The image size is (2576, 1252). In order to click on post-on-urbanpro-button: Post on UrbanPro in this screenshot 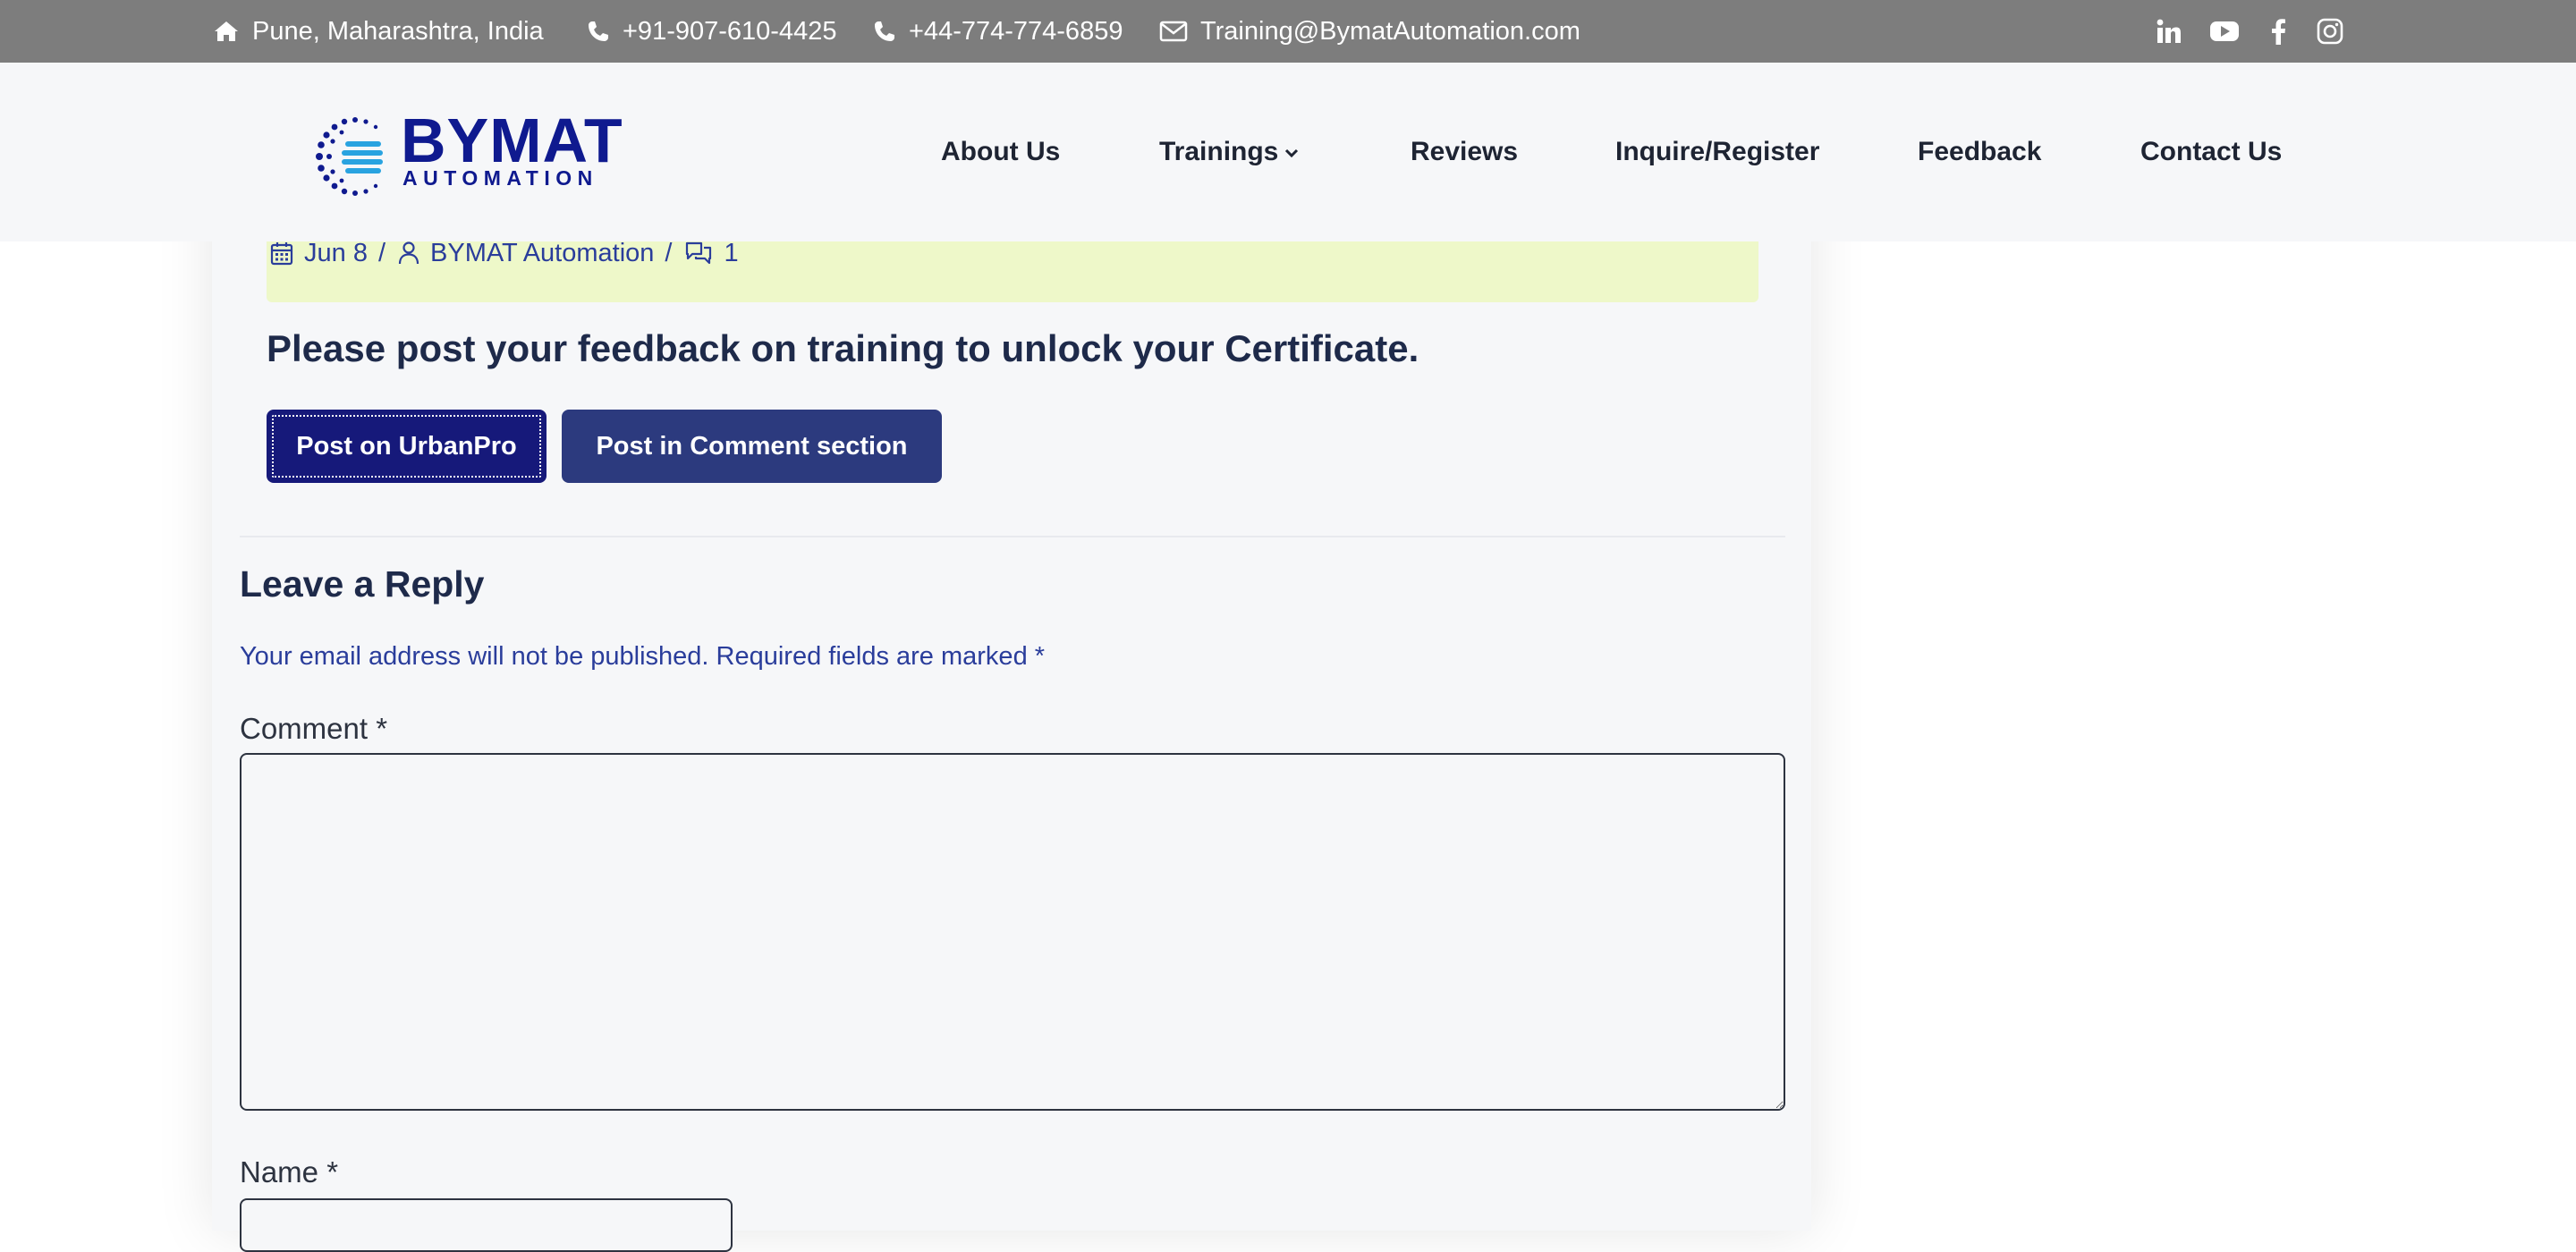, I will do `click(407, 447)`.